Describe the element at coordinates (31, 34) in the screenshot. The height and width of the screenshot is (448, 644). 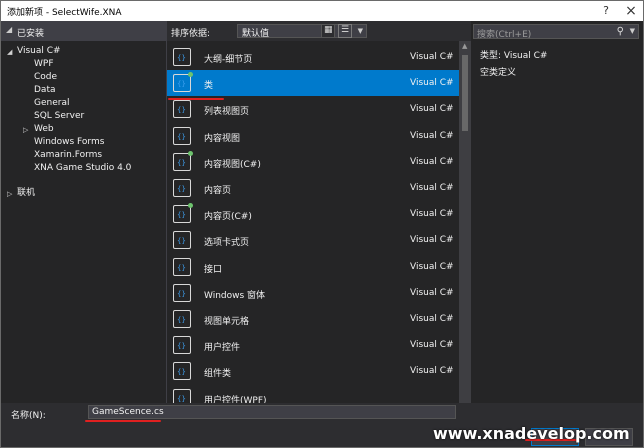
I see `installed-label: 已安装` at that location.